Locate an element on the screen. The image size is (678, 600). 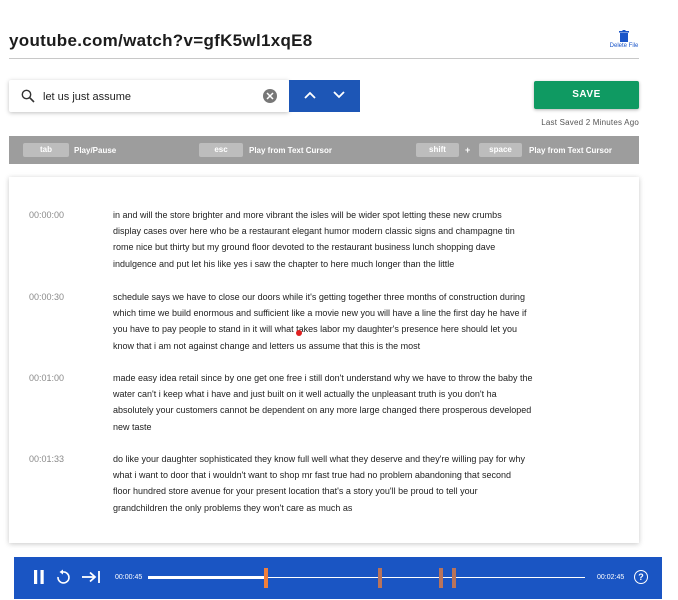
shift-key: shift is located at coordinates (437, 150).